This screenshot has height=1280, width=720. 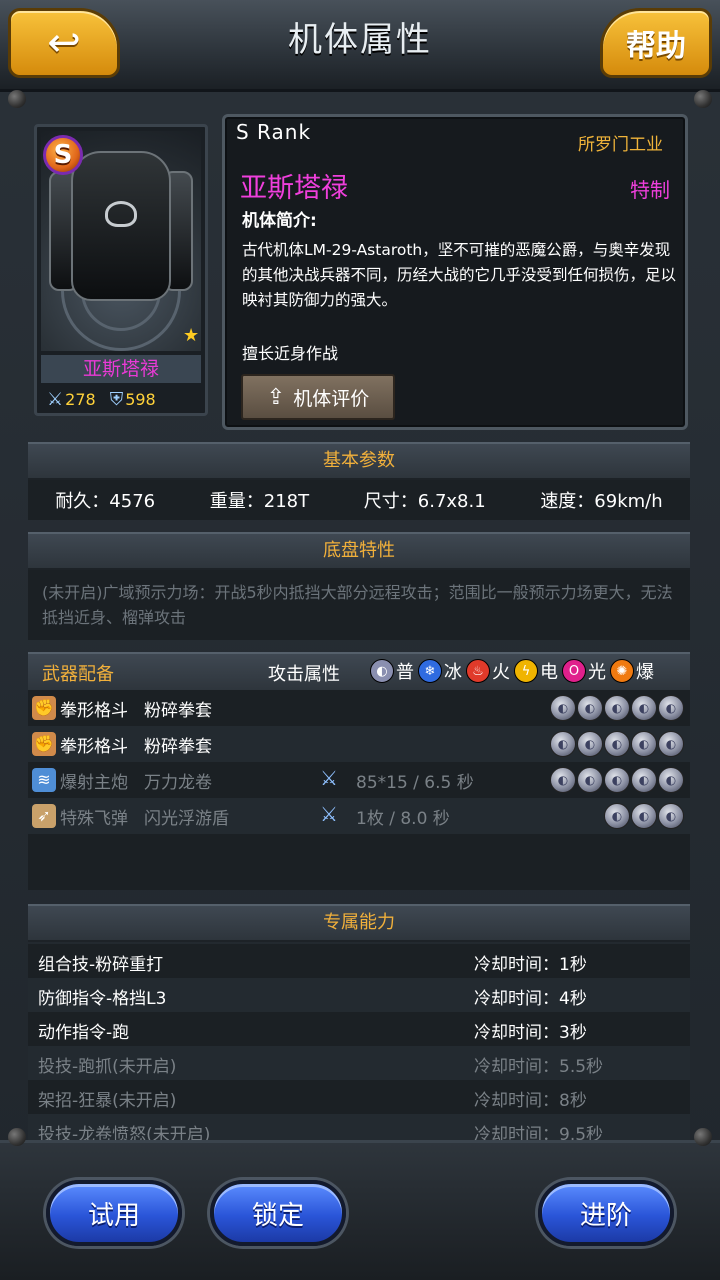 What do you see at coordinates (279, 221) in the screenshot?
I see `intro-label: 机体简介:` at bounding box center [279, 221].